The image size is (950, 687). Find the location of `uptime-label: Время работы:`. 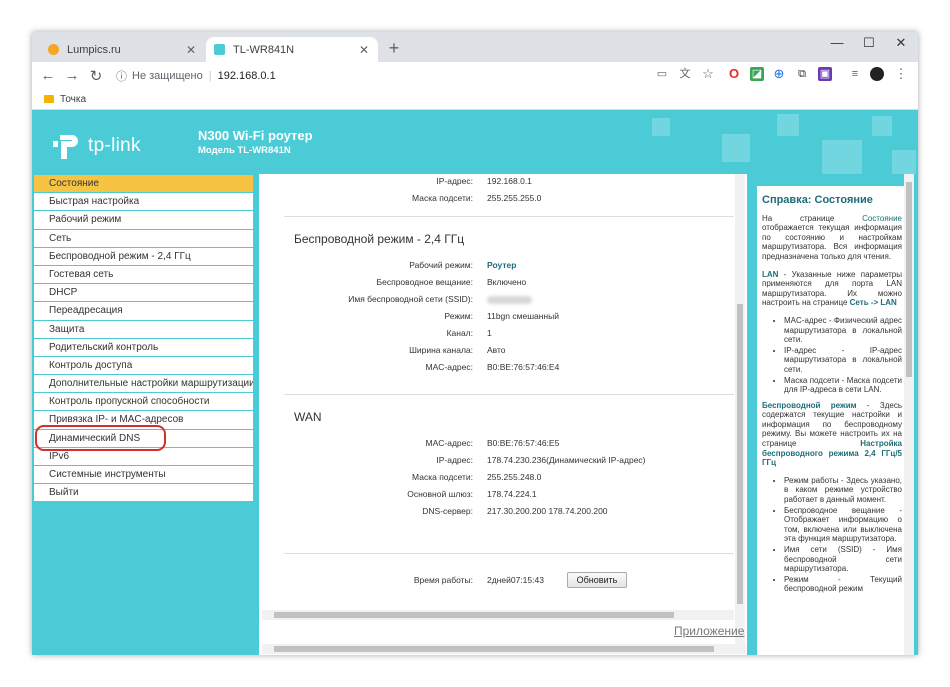

uptime-label: Время работы: is located at coordinates (443, 580).